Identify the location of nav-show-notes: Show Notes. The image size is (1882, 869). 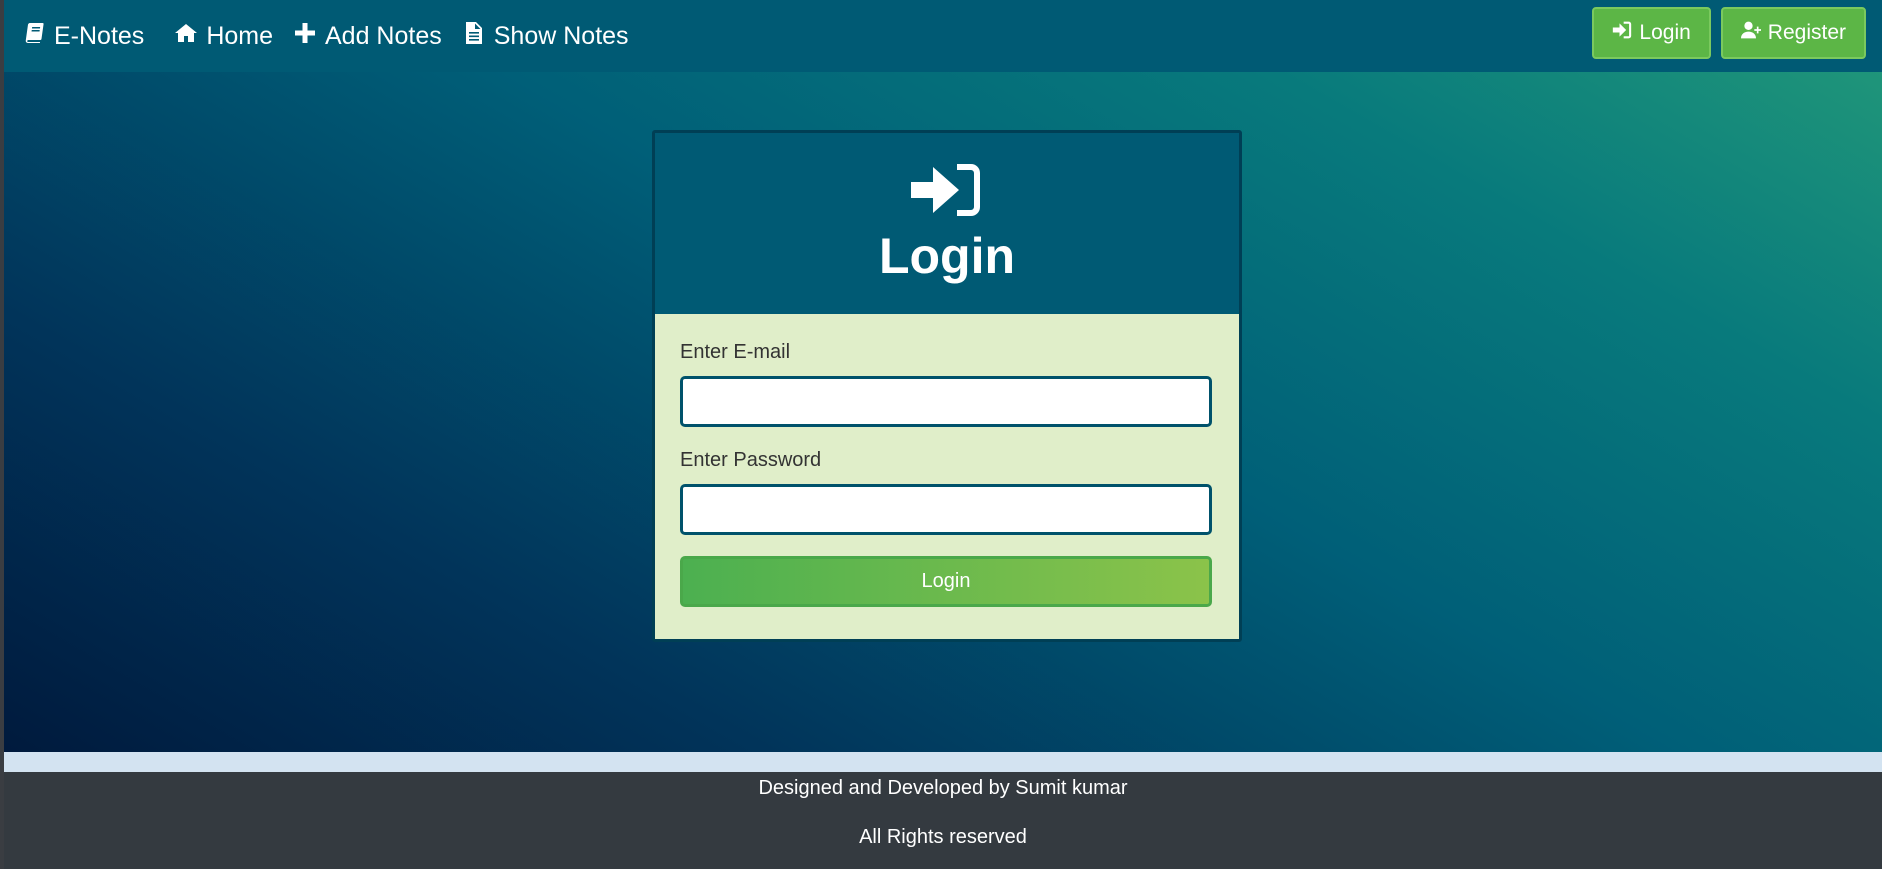
(545, 36).